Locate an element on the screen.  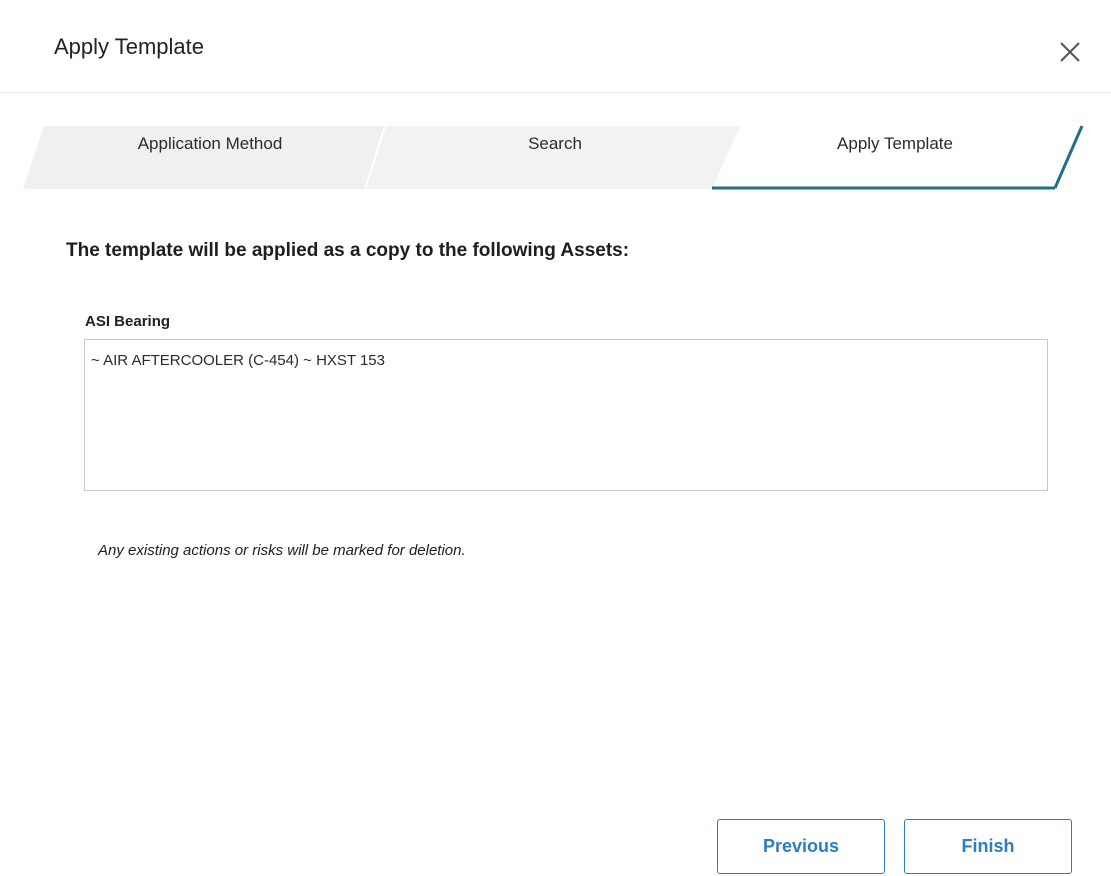
dialog-title: Apply Template is located at coordinates (129, 46).